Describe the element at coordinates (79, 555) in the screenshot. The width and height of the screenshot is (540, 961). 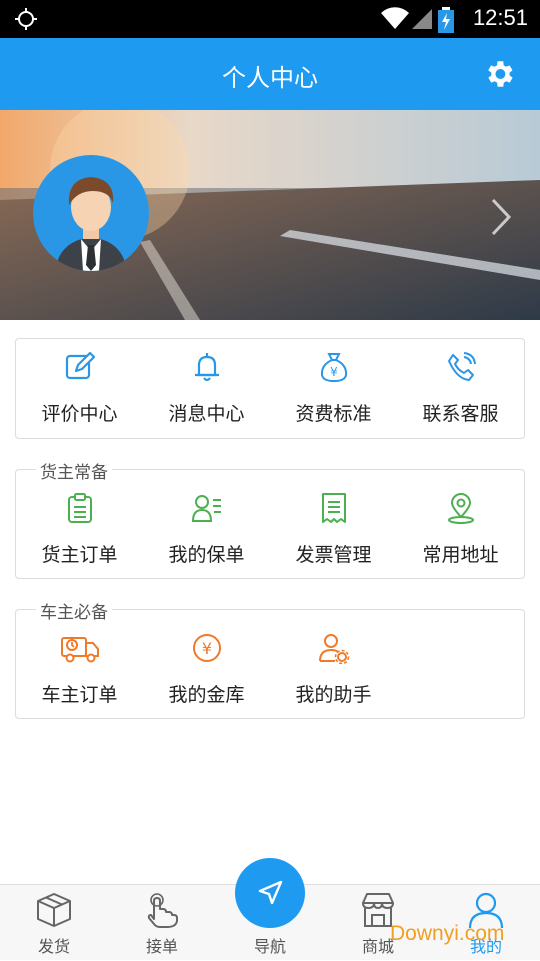
I see `shipper-label: 货主订单` at that location.